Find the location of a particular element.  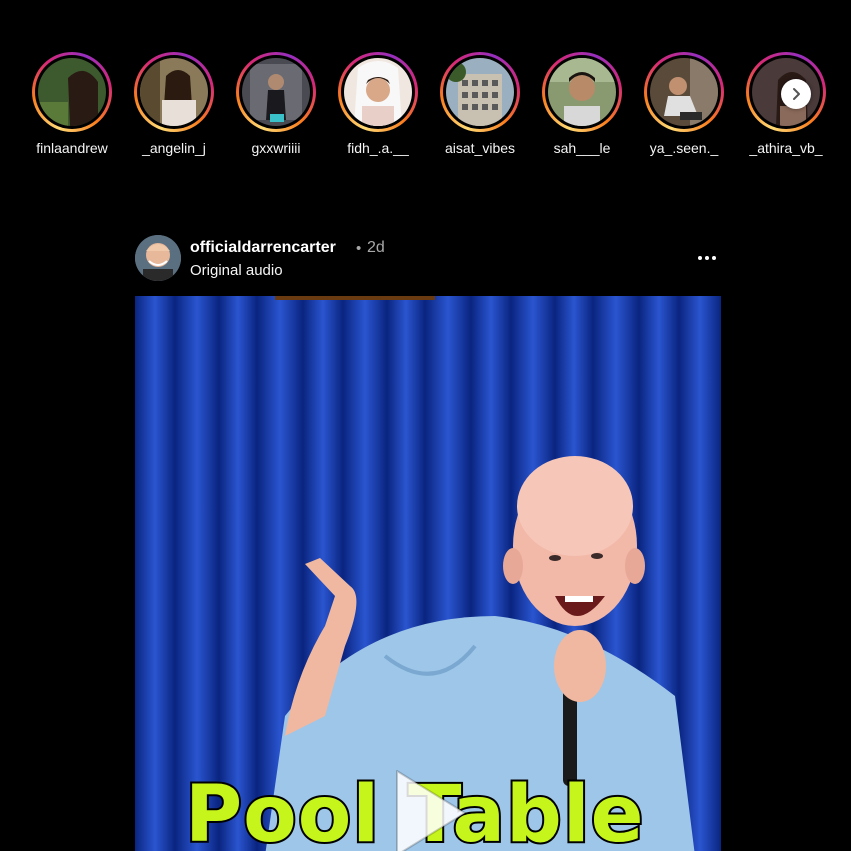

story-item: _angelin_j is located at coordinates (174, 104).